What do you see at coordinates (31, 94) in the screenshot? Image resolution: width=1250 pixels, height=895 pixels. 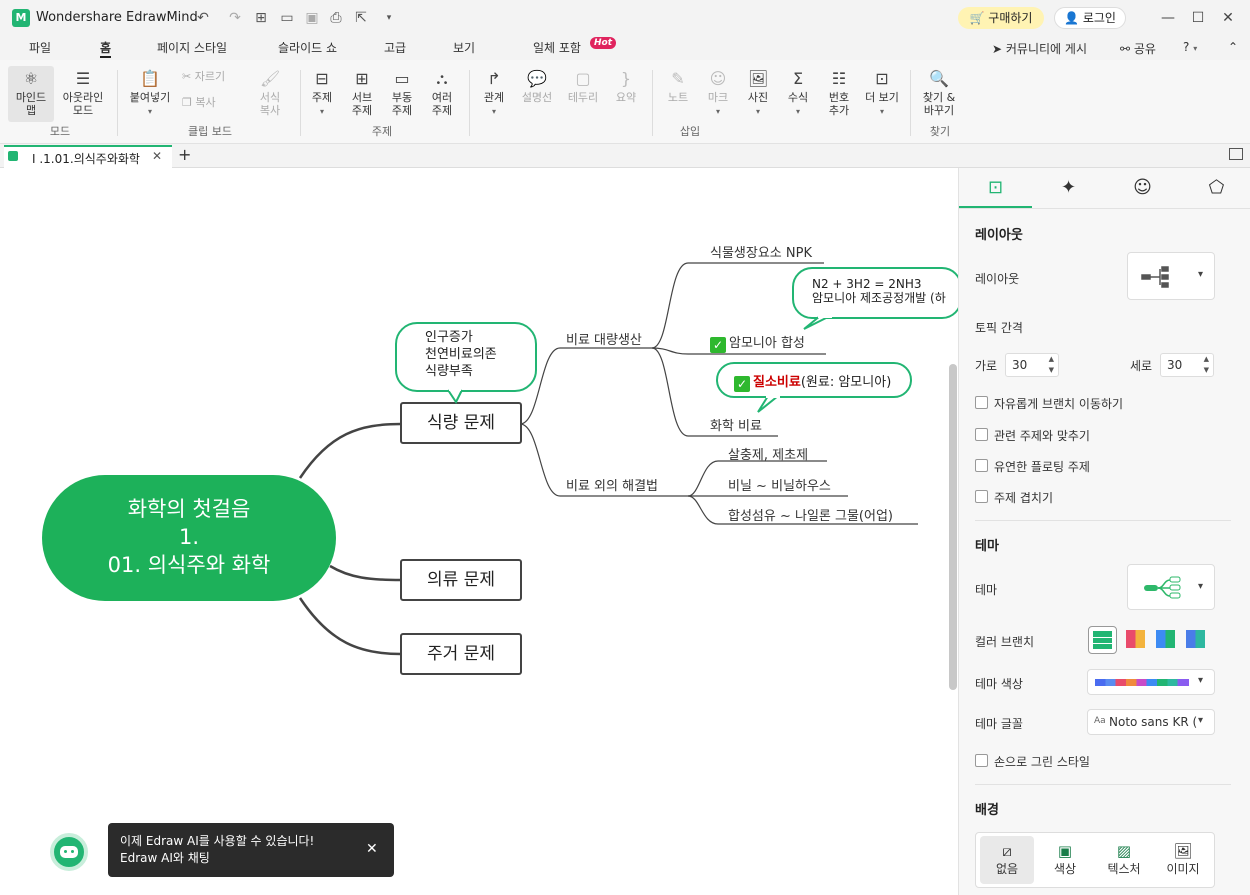 I see `mindmap-mode-button: ⚛ 마인드 맵` at bounding box center [31, 94].